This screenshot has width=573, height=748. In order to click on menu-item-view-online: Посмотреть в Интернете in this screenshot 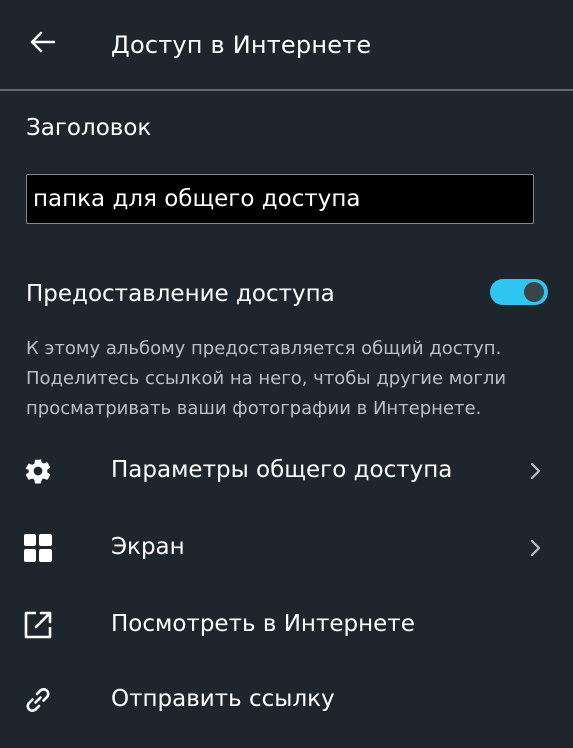, I will do `click(286, 625)`.